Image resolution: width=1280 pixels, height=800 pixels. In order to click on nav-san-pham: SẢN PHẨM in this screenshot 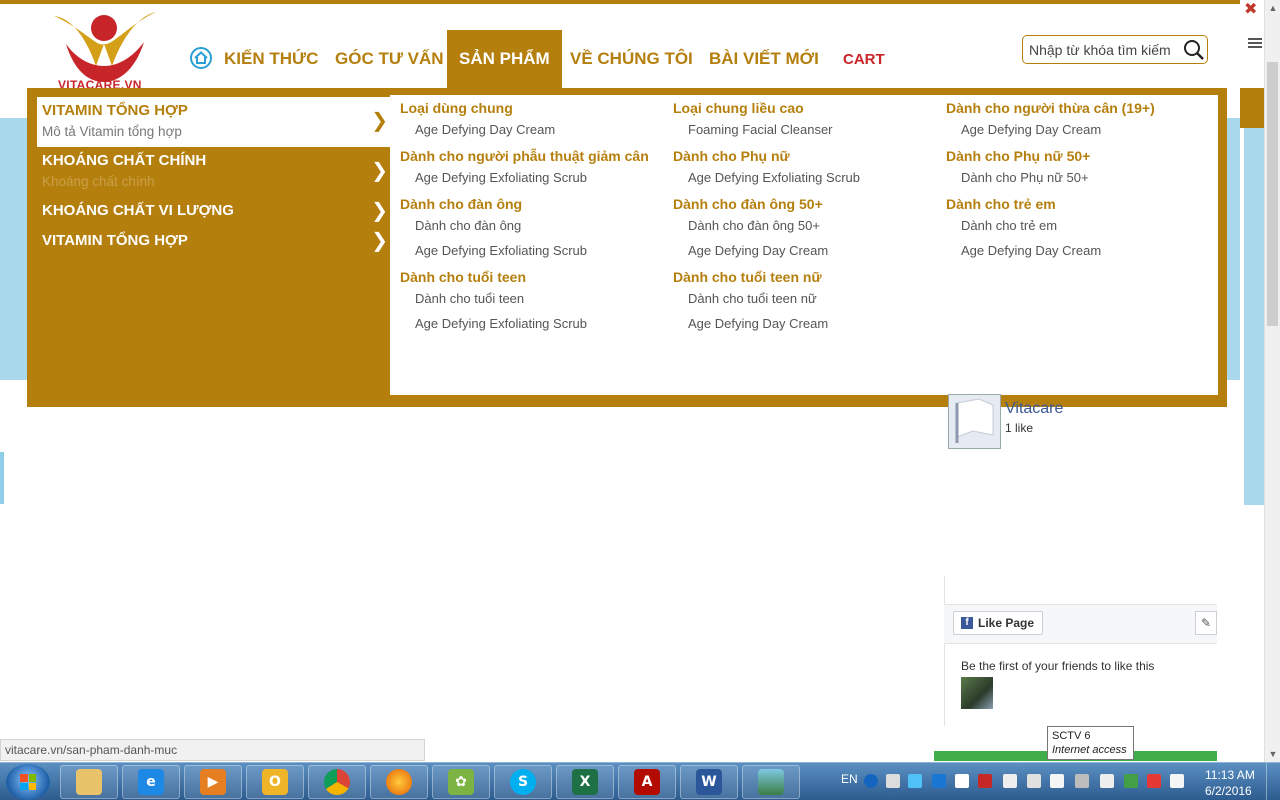, I will do `click(504, 59)`.